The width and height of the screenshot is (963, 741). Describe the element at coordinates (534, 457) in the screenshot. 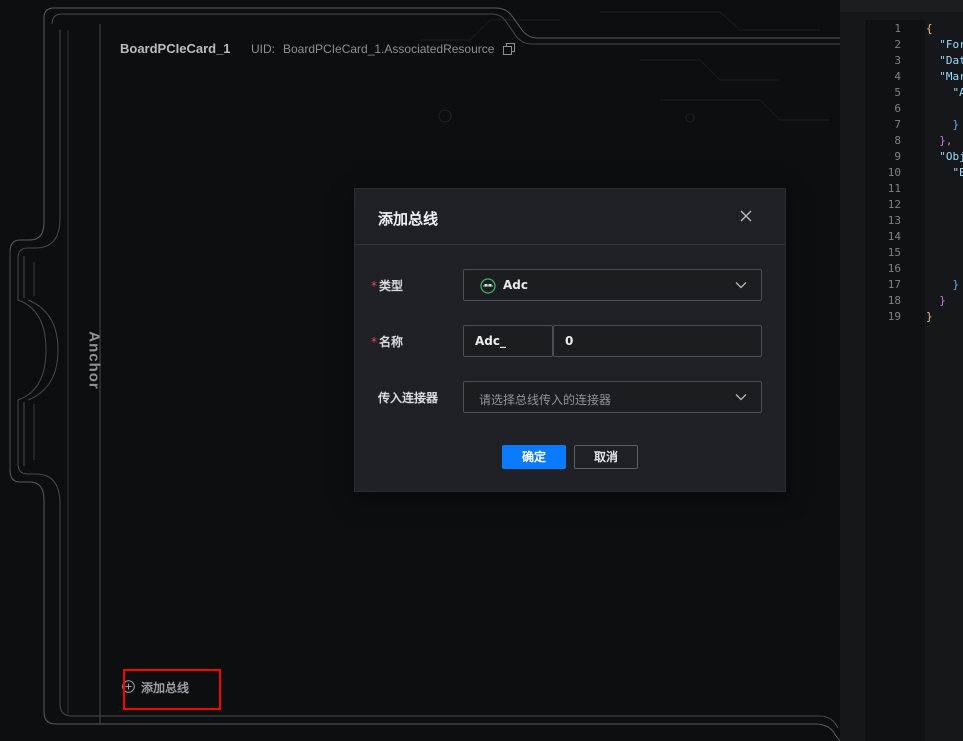

I see `confirm-button: 确定` at that location.